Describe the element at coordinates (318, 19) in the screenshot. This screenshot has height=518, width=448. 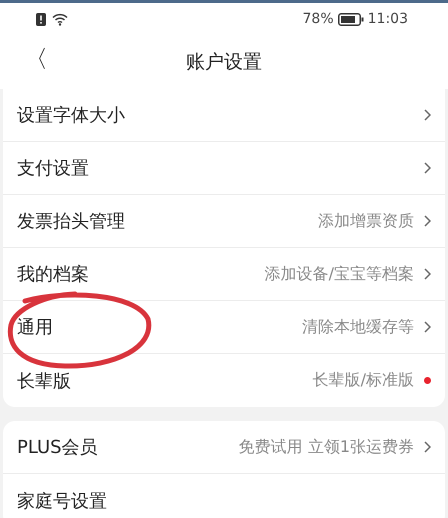
I see `battery-percent: 78%` at that location.